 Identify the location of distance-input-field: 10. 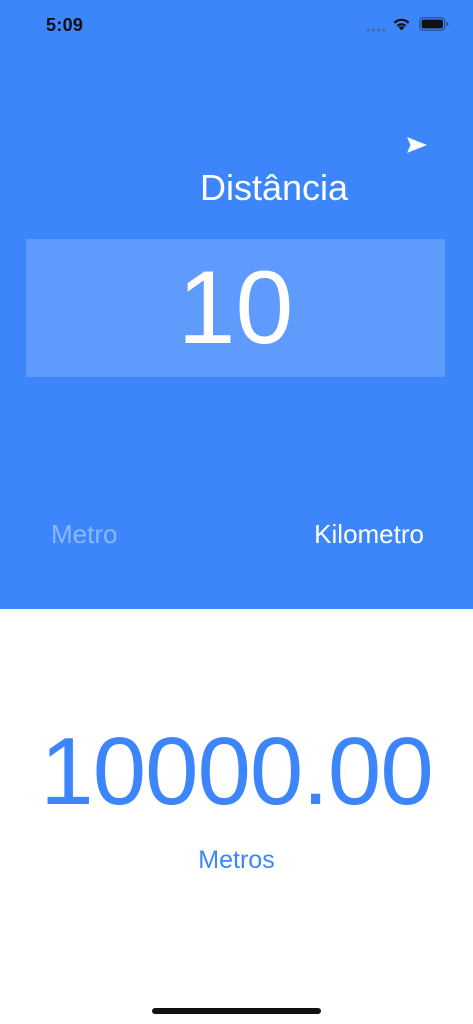
(235, 308).